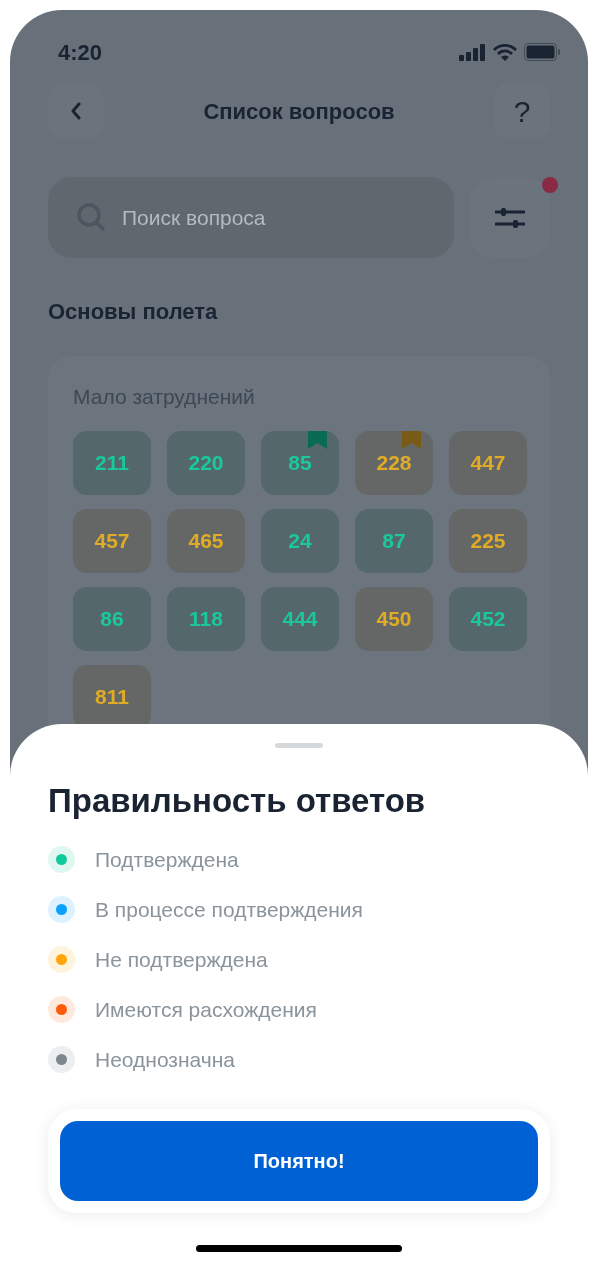  Describe the element at coordinates (488, 462) in the screenshot. I see `question-tile: 447` at that location.